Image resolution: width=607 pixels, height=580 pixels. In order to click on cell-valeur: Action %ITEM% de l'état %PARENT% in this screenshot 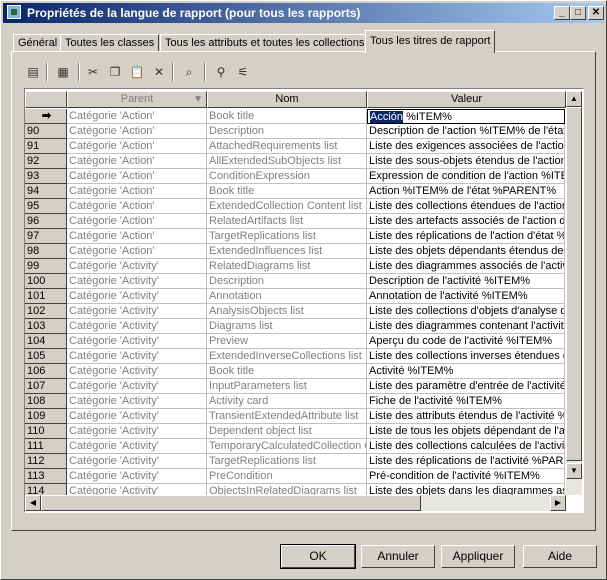, I will do `click(466, 191)`.